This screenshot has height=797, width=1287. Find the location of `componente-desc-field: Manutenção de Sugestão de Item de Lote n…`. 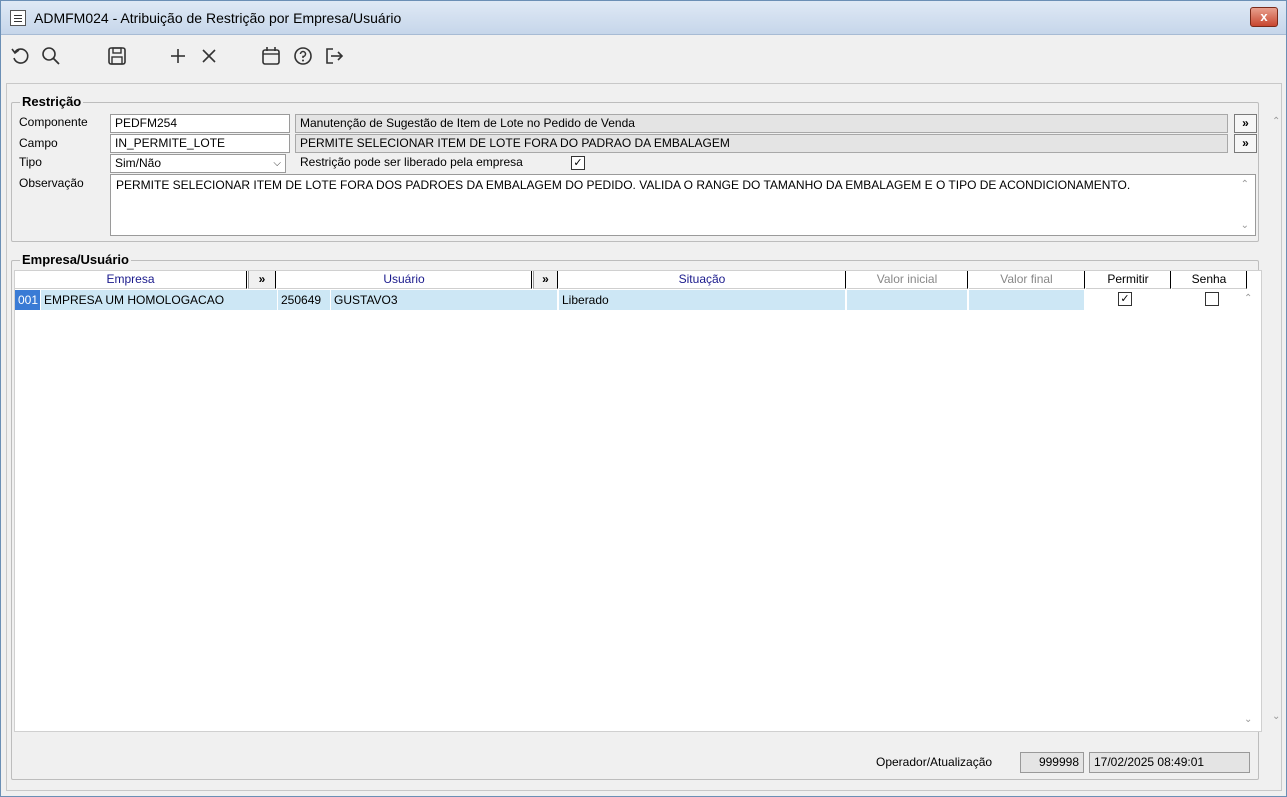

componente-desc-field: Manutenção de Sugestão de Item de Lote n… is located at coordinates (761, 123).